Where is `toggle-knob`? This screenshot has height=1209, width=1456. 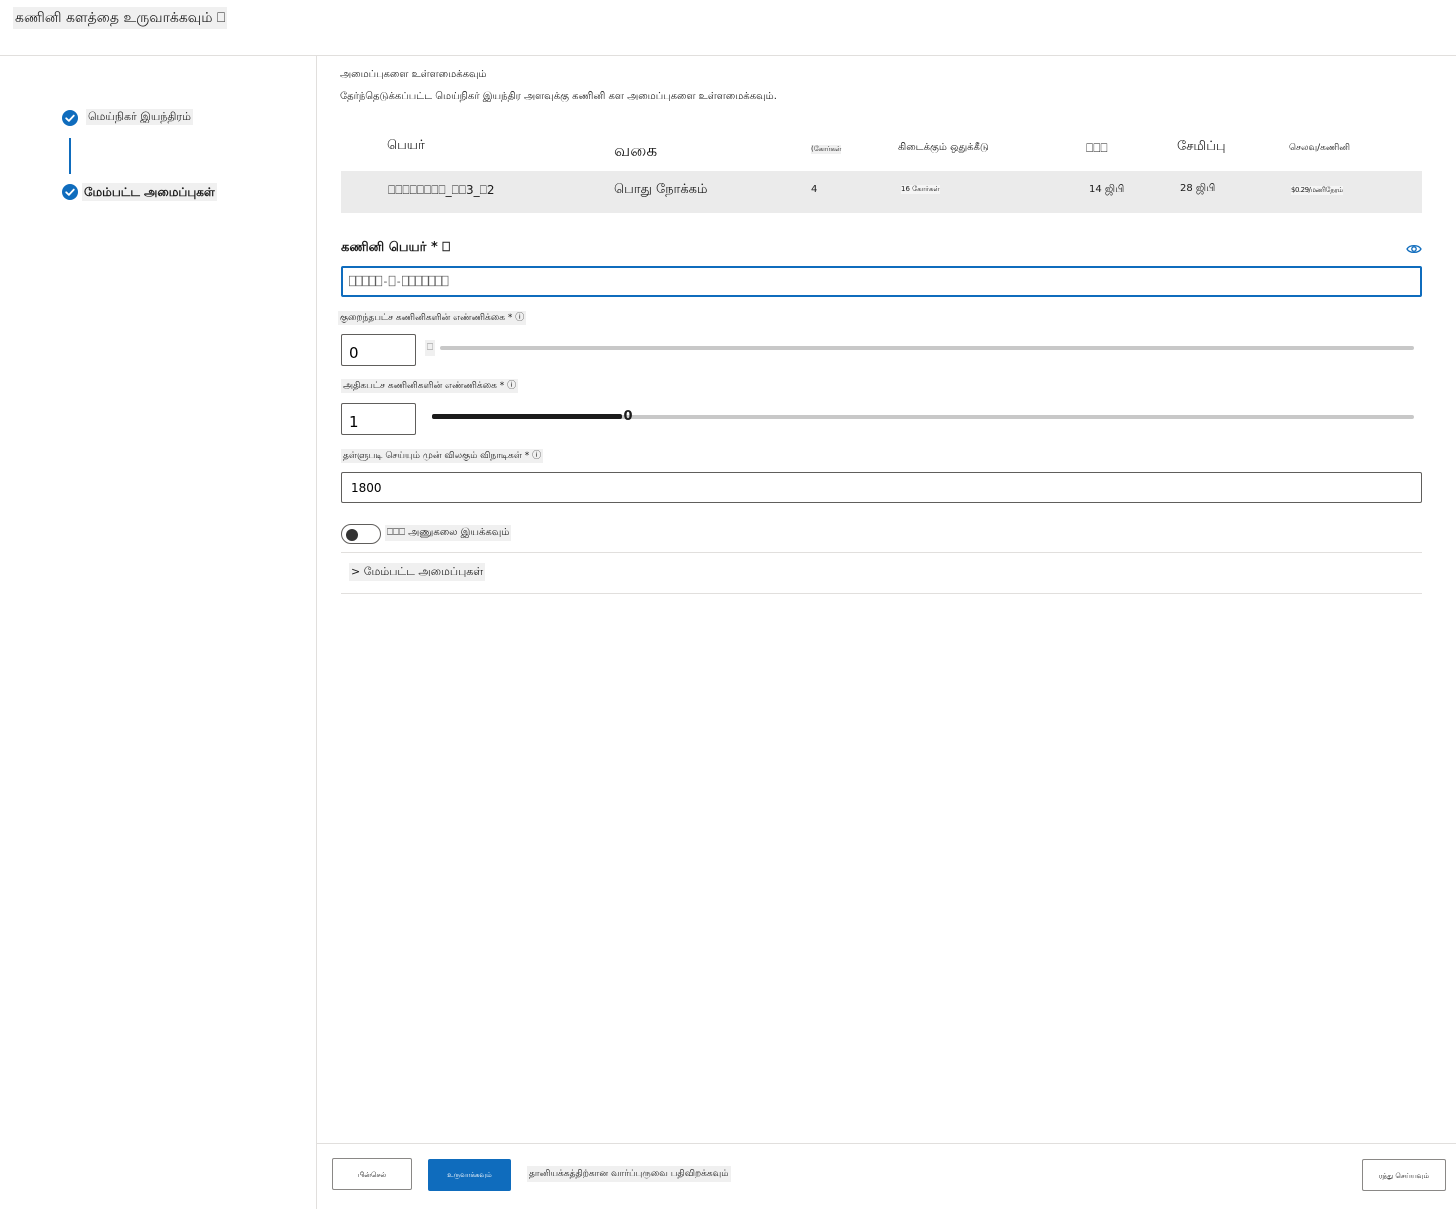 toggle-knob is located at coordinates (352, 535).